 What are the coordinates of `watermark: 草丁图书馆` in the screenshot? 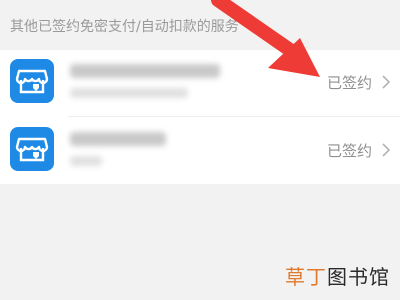 It's located at (337, 275).